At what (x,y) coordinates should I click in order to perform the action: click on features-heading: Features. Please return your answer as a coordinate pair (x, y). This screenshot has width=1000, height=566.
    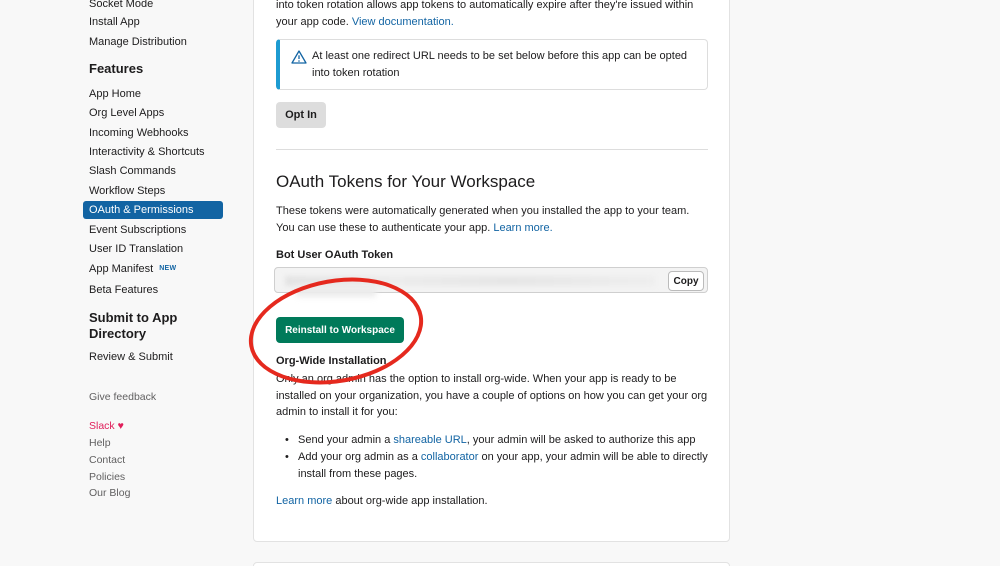
    Looking at the image, I should click on (116, 68).